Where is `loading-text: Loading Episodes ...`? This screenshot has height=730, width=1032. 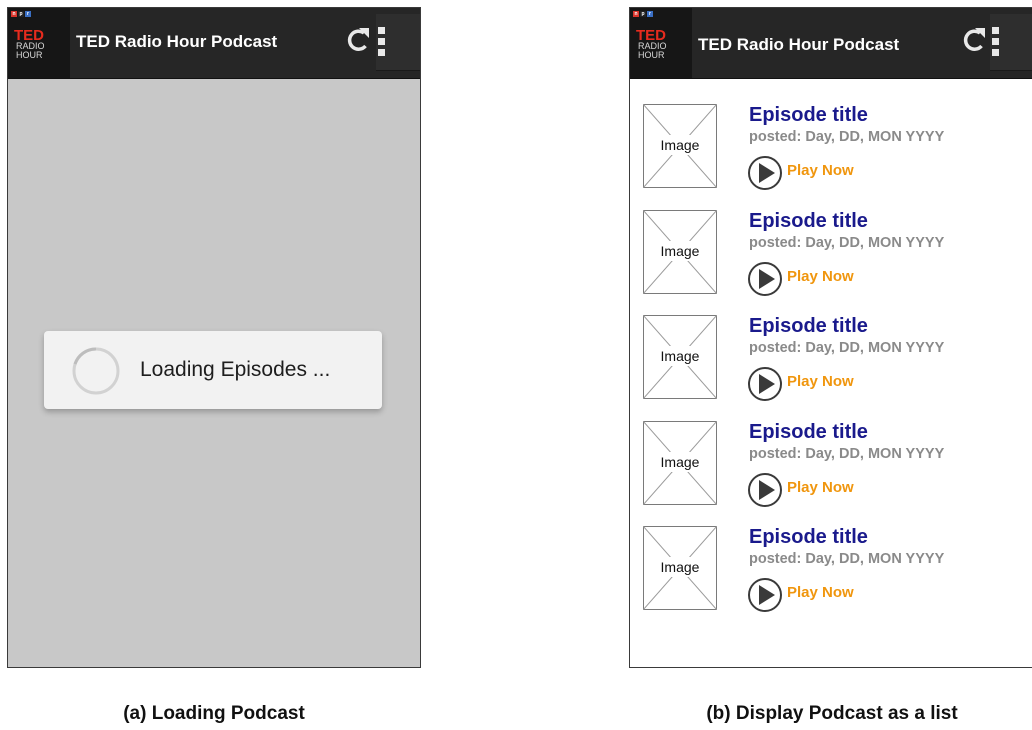 loading-text: Loading Episodes ... is located at coordinates (235, 369).